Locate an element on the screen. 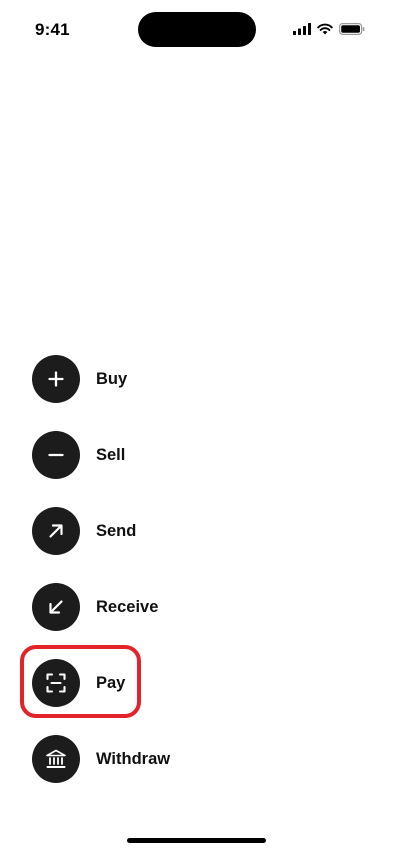  withdraw-action: Withdraw is located at coordinates (101, 759).